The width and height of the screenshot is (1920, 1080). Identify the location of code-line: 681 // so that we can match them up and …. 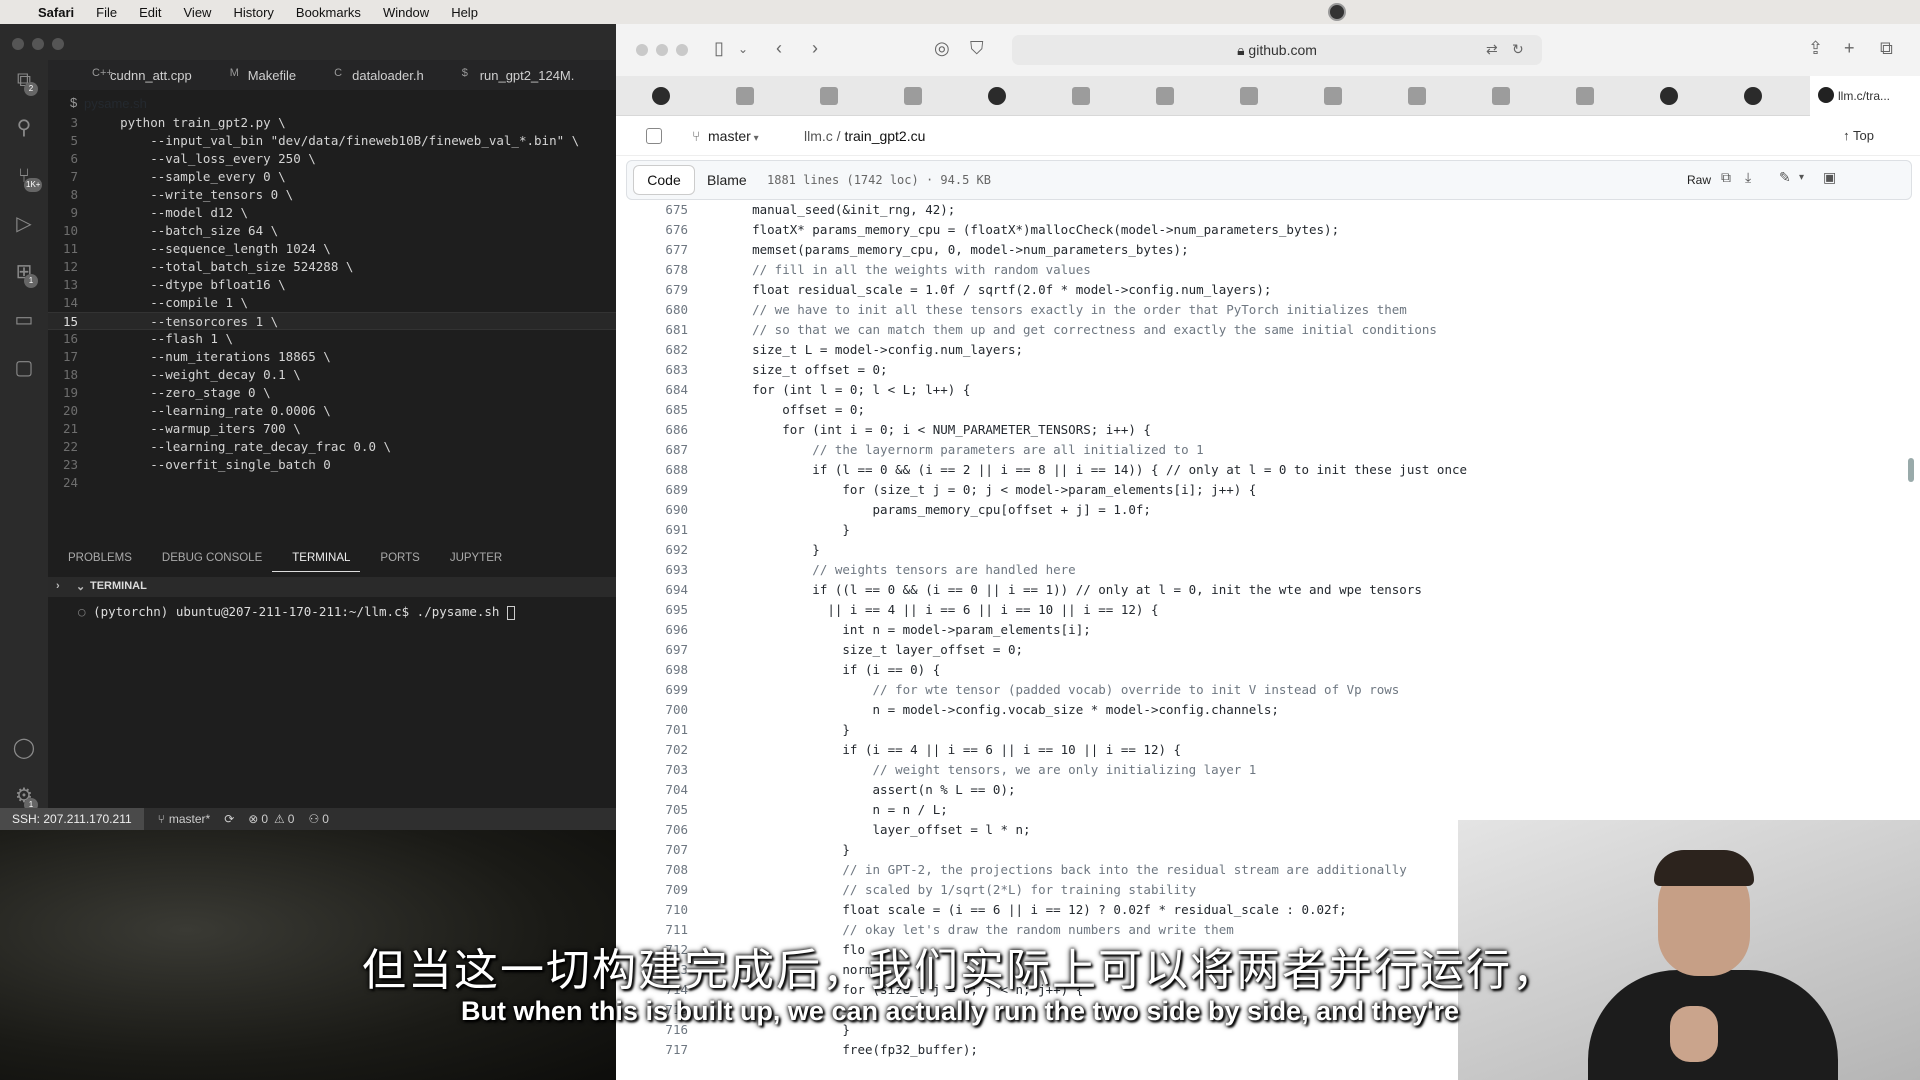
(1268, 330).